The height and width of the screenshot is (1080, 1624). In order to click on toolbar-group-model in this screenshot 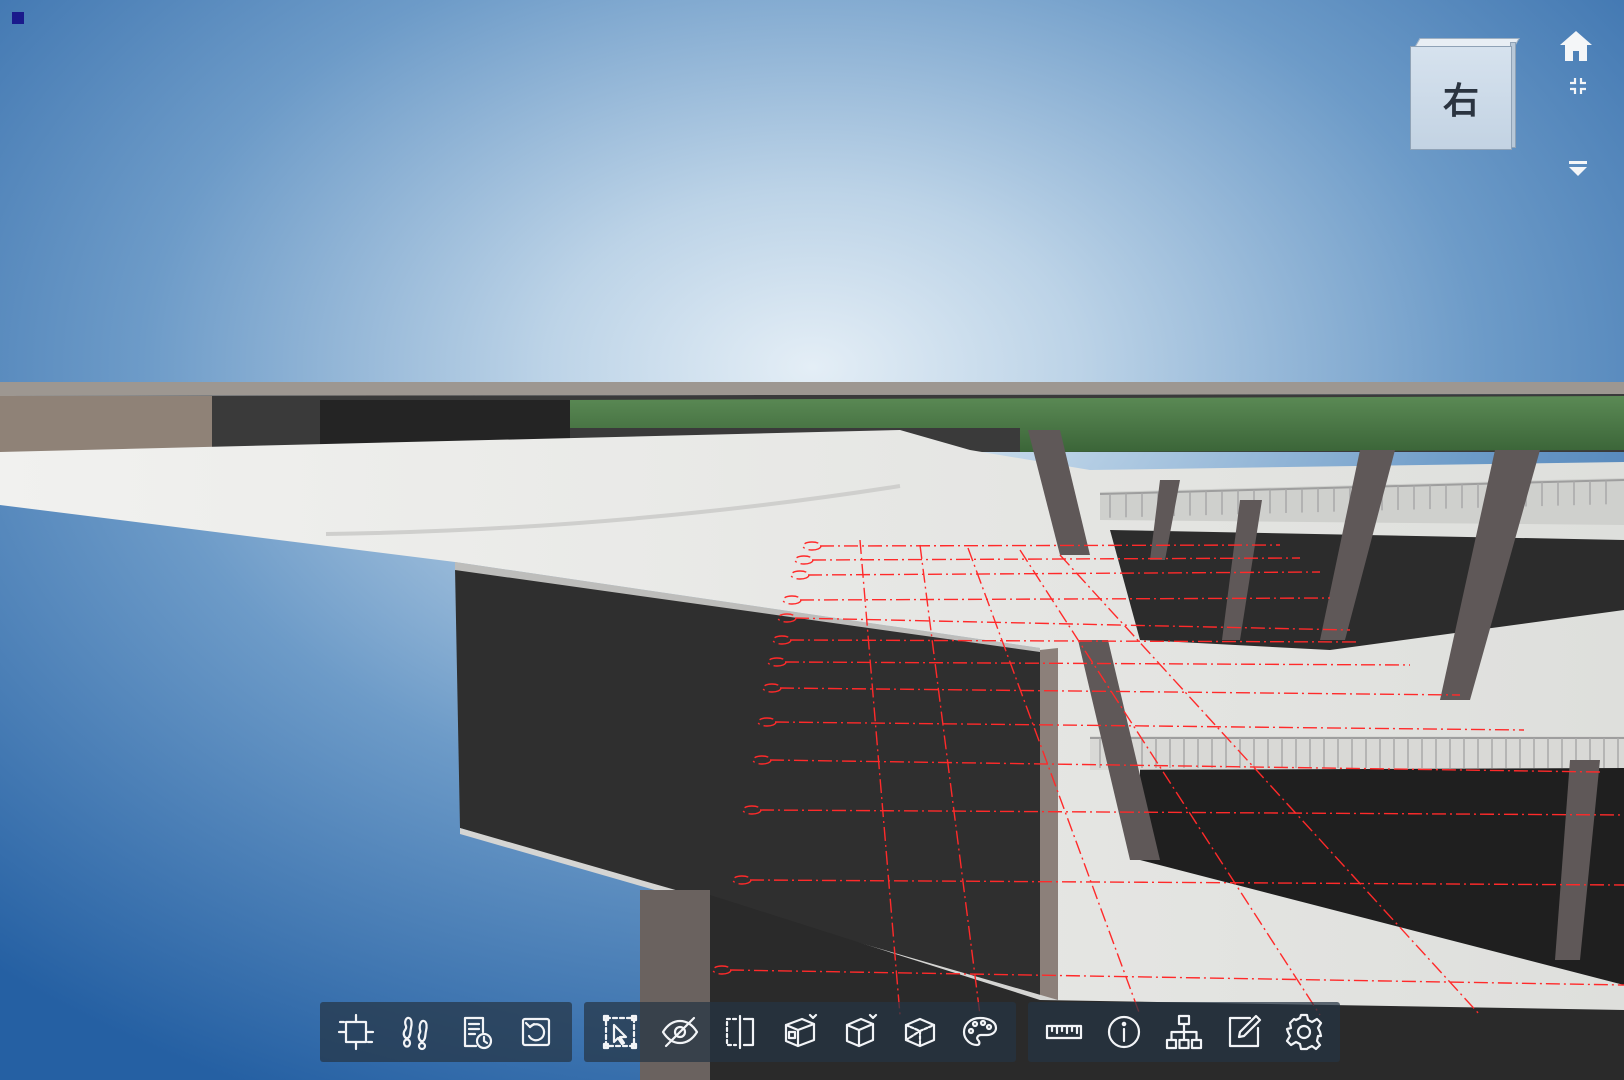, I will do `click(800, 1032)`.